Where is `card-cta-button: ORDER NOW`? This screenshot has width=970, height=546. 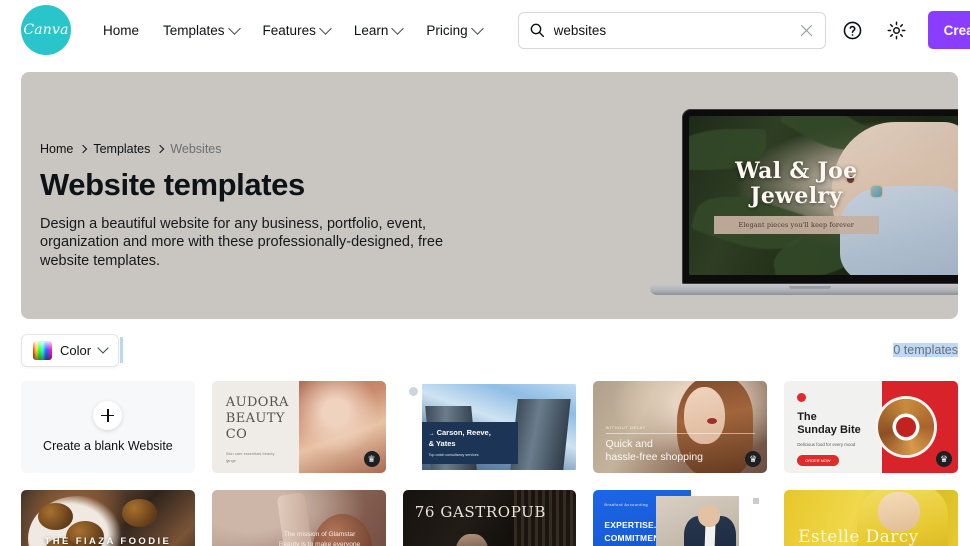 card-cta-button: ORDER NOW is located at coordinates (818, 461).